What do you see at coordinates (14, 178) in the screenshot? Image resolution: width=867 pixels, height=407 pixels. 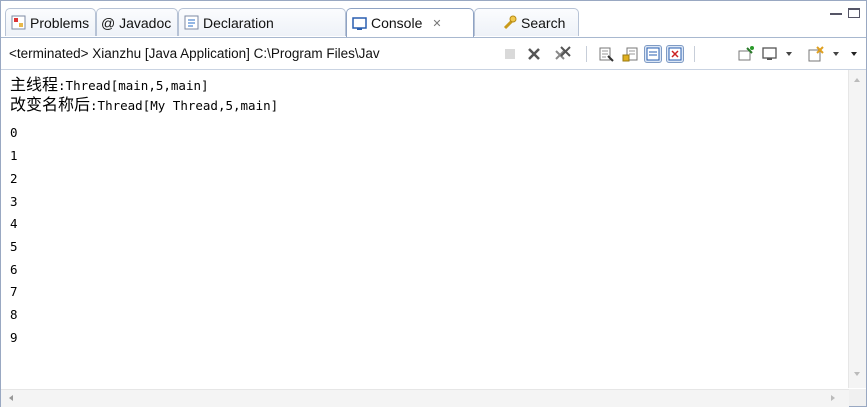 I see `console-line: 2` at bounding box center [14, 178].